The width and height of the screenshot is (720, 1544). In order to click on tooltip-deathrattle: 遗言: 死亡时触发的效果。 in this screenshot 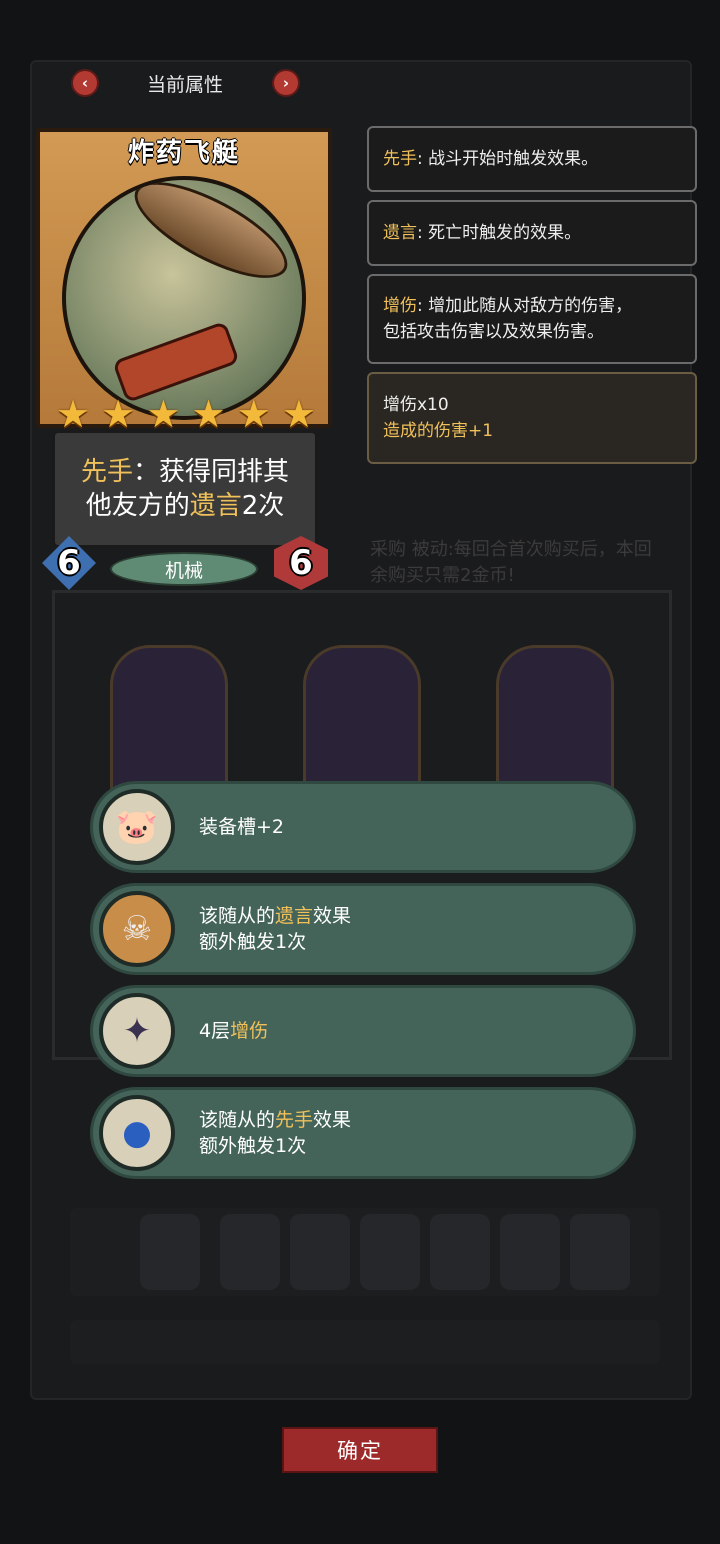, I will do `click(532, 233)`.